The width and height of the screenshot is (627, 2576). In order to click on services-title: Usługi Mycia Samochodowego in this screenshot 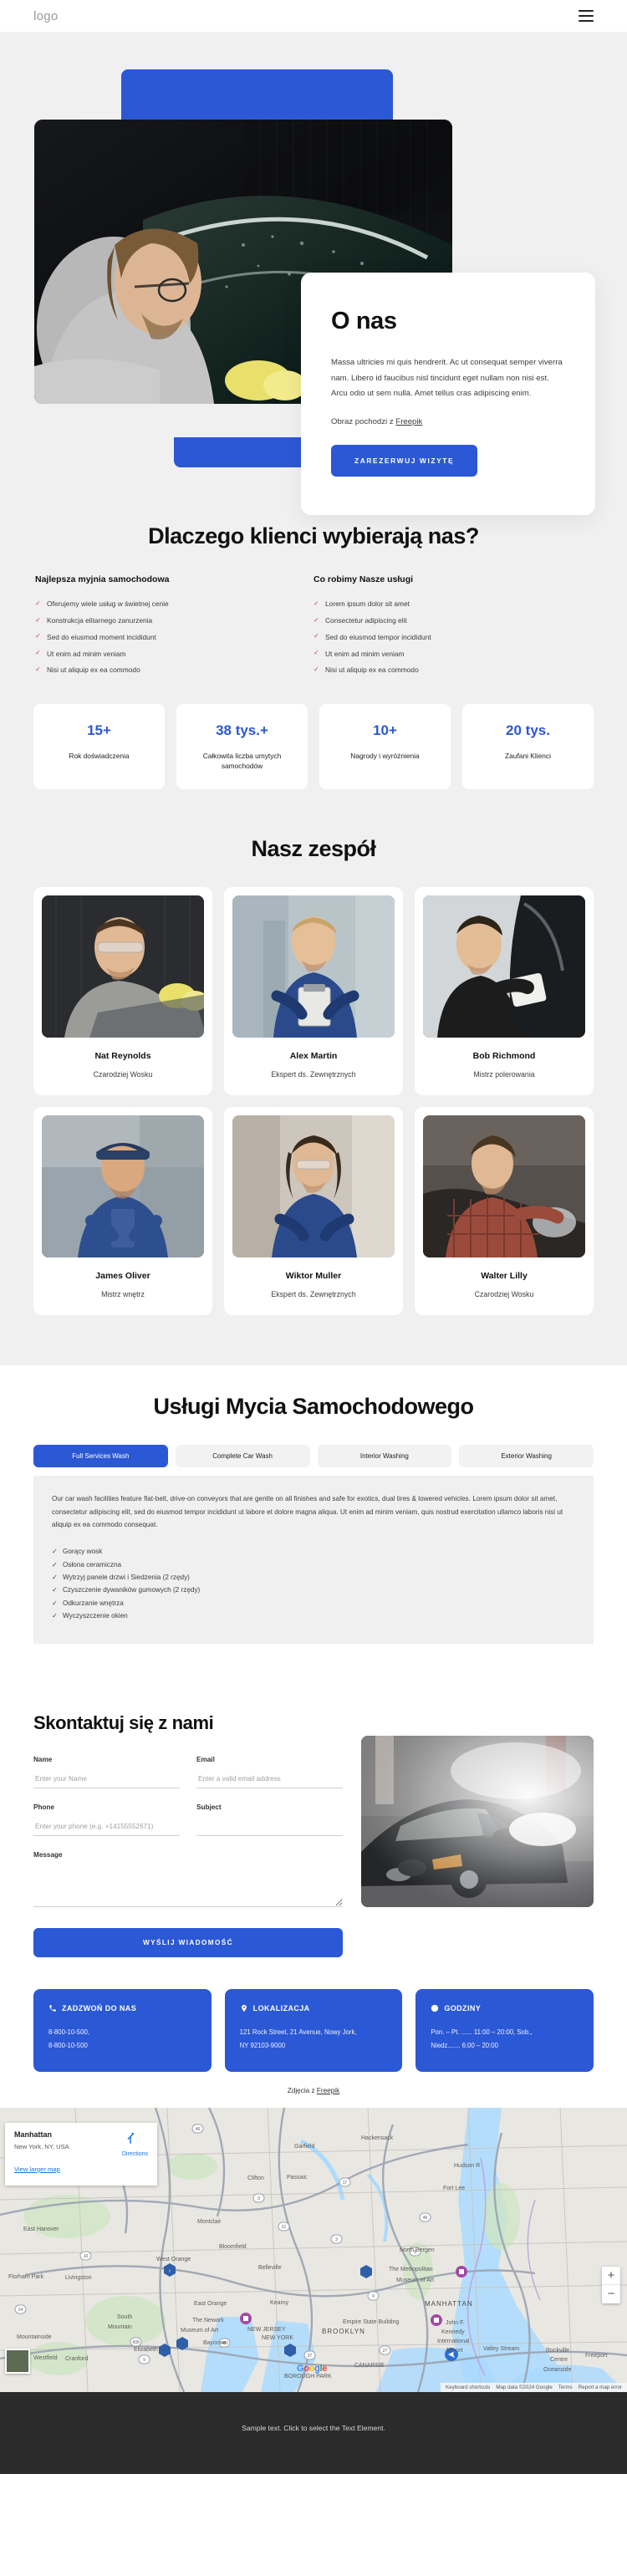, I will do `click(313, 1406)`.